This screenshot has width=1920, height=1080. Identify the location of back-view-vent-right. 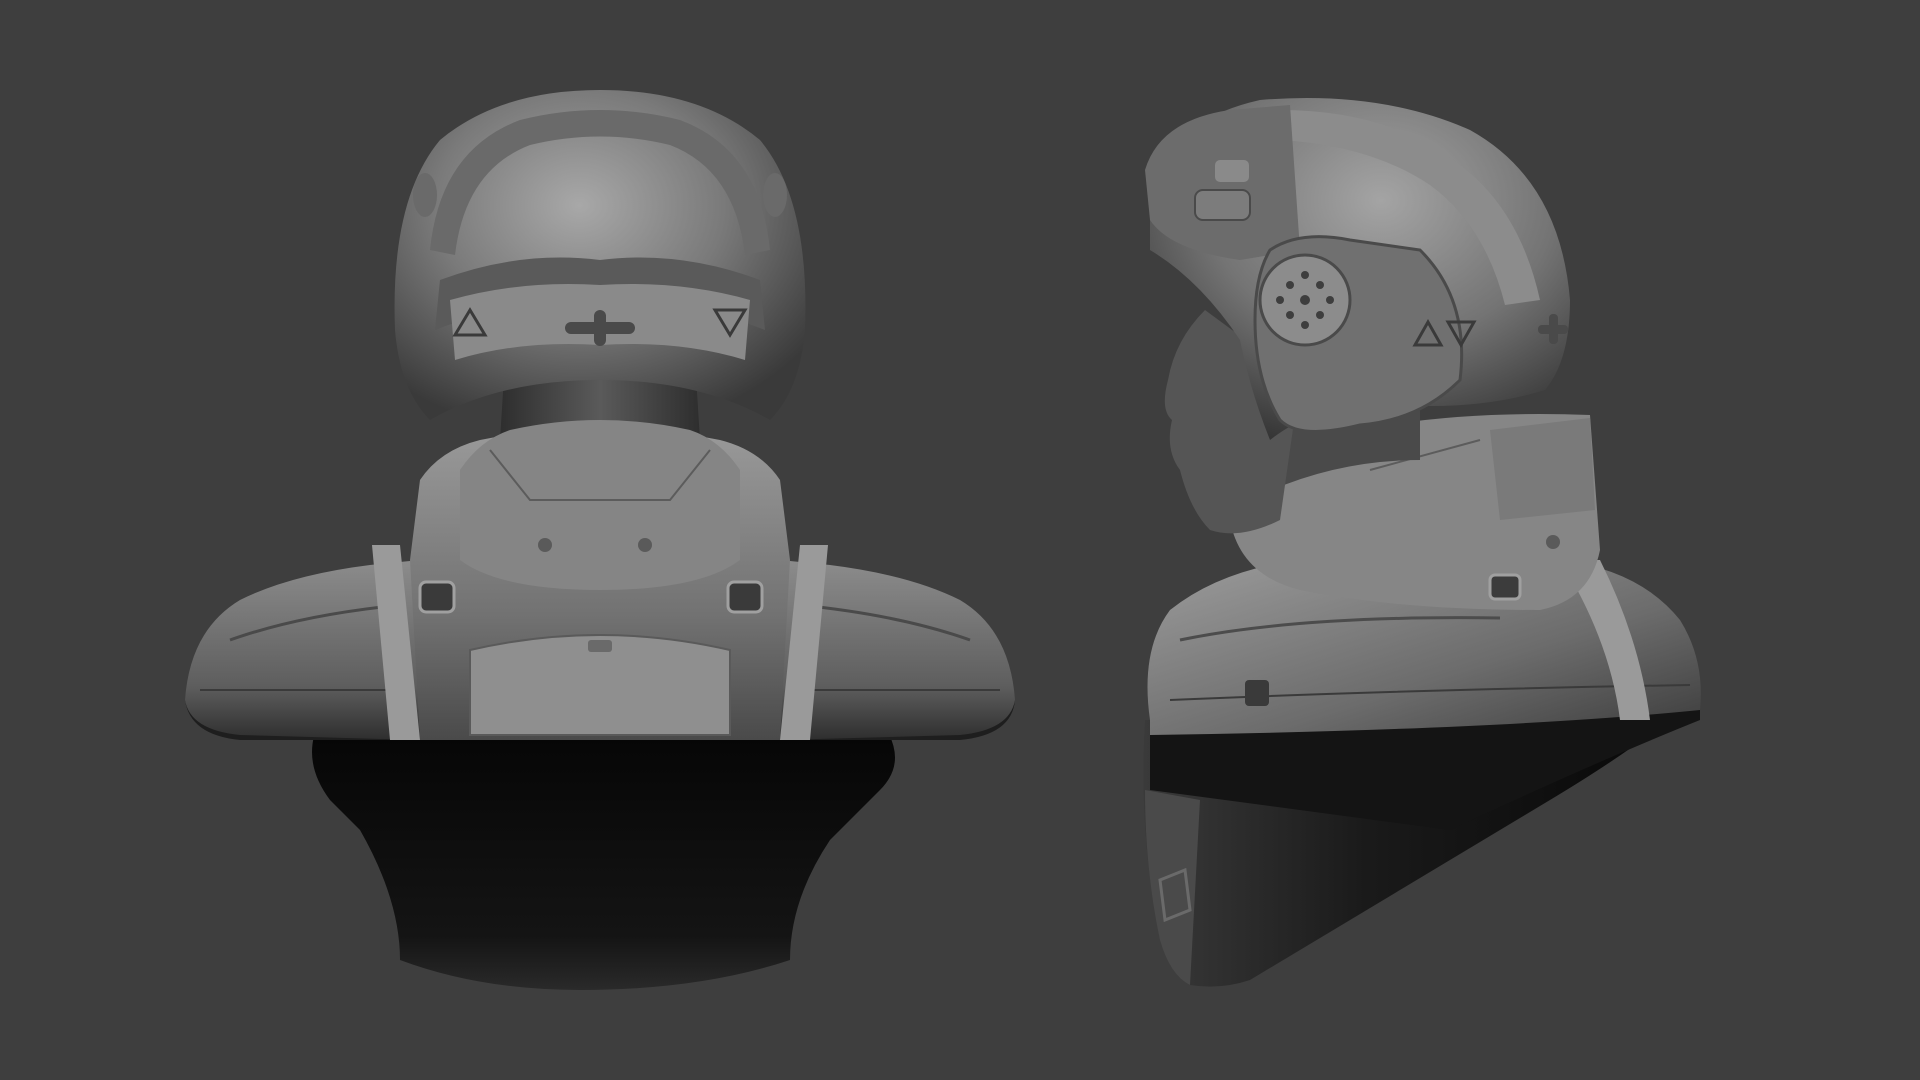
(745, 597).